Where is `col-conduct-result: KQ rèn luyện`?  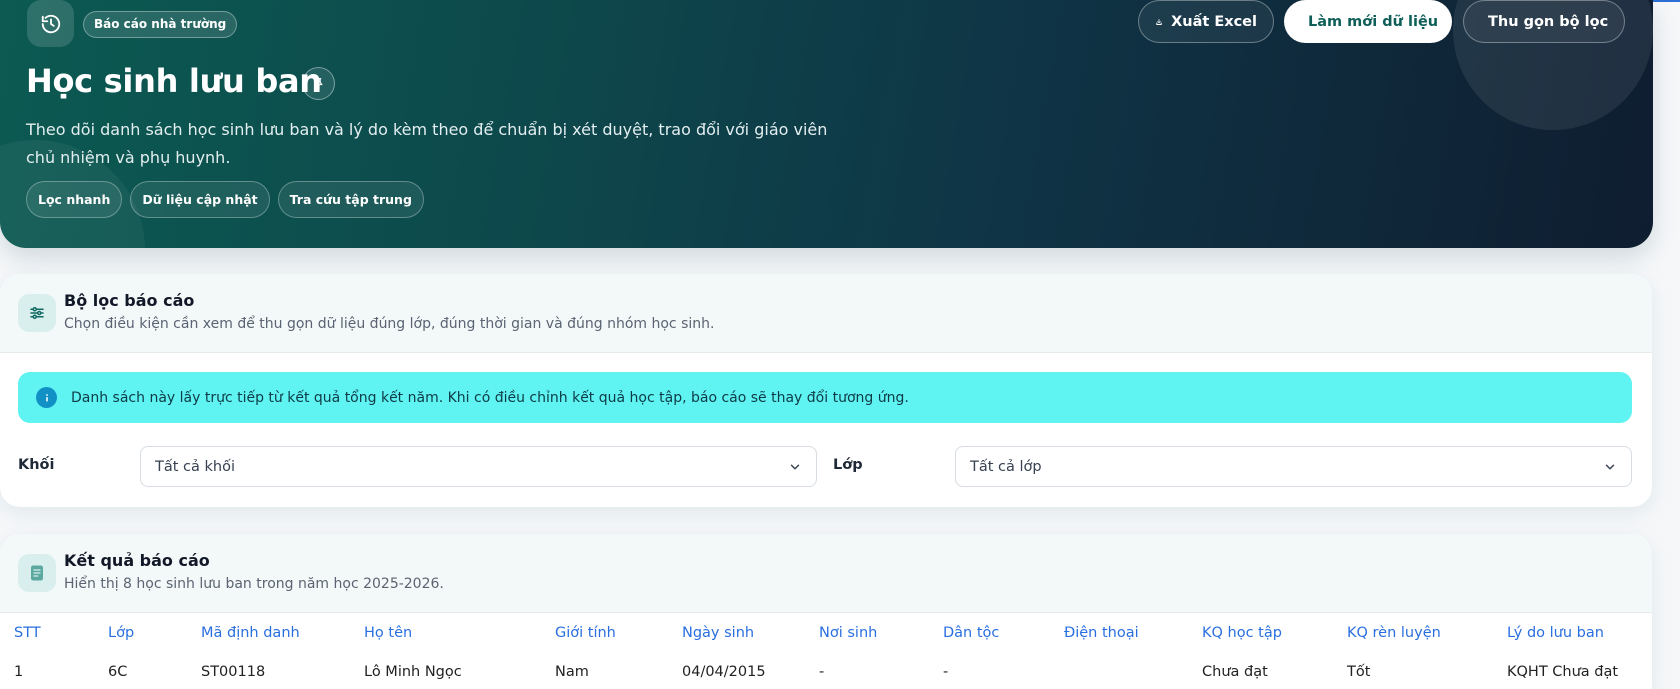 col-conduct-result: KQ rèn luyện is located at coordinates (1394, 633).